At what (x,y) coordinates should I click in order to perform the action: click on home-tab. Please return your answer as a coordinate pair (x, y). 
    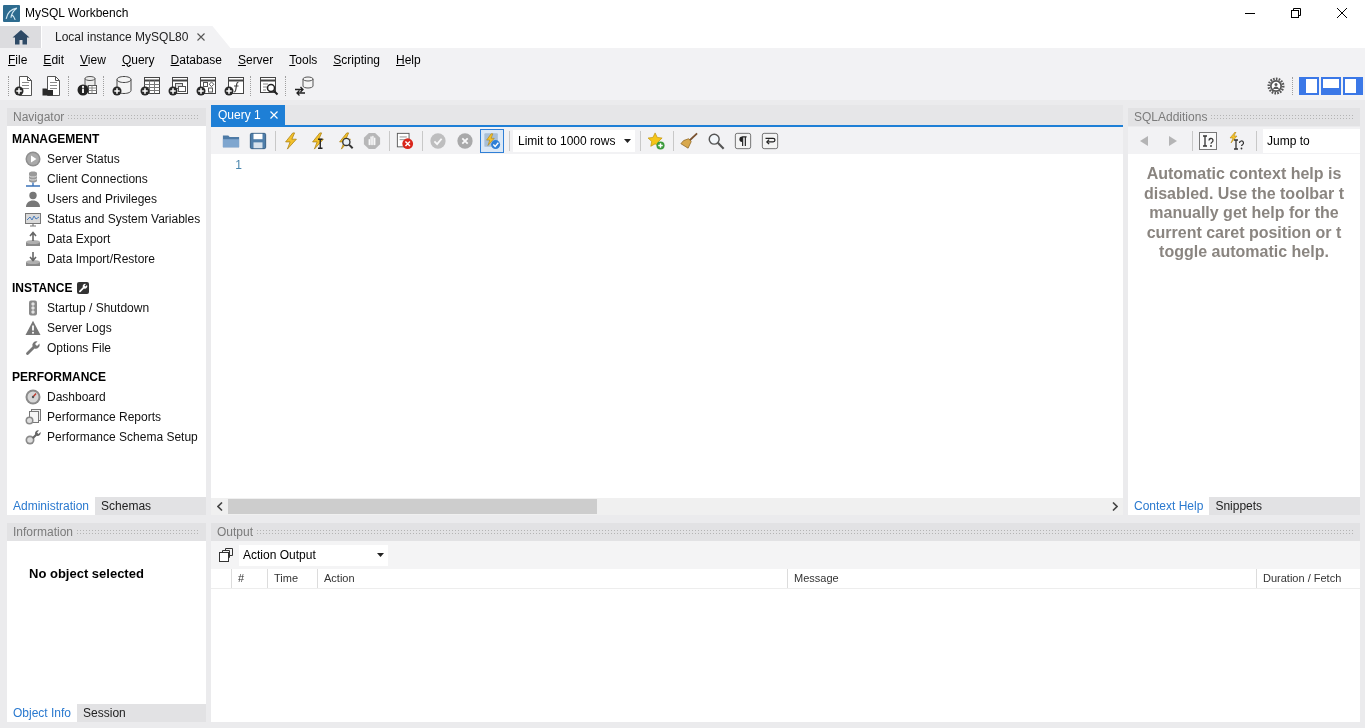
    Looking at the image, I should click on (20, 37).